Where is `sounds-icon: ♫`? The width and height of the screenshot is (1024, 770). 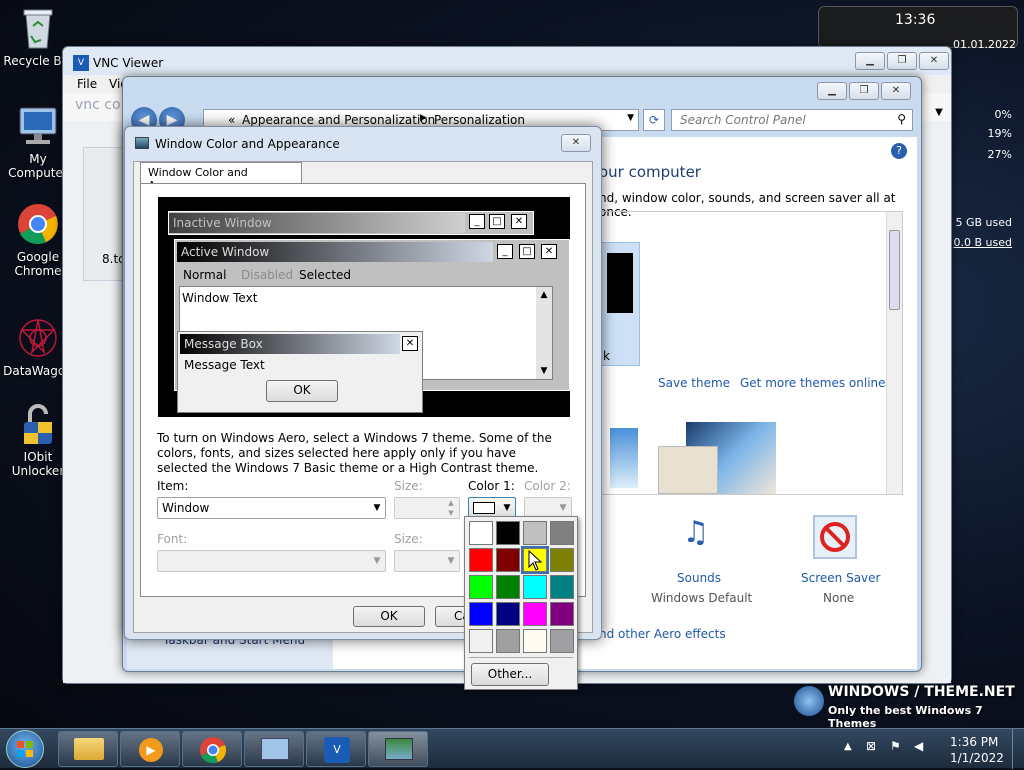 sounds-icon: ♫ is located at coordinates (696, 540).